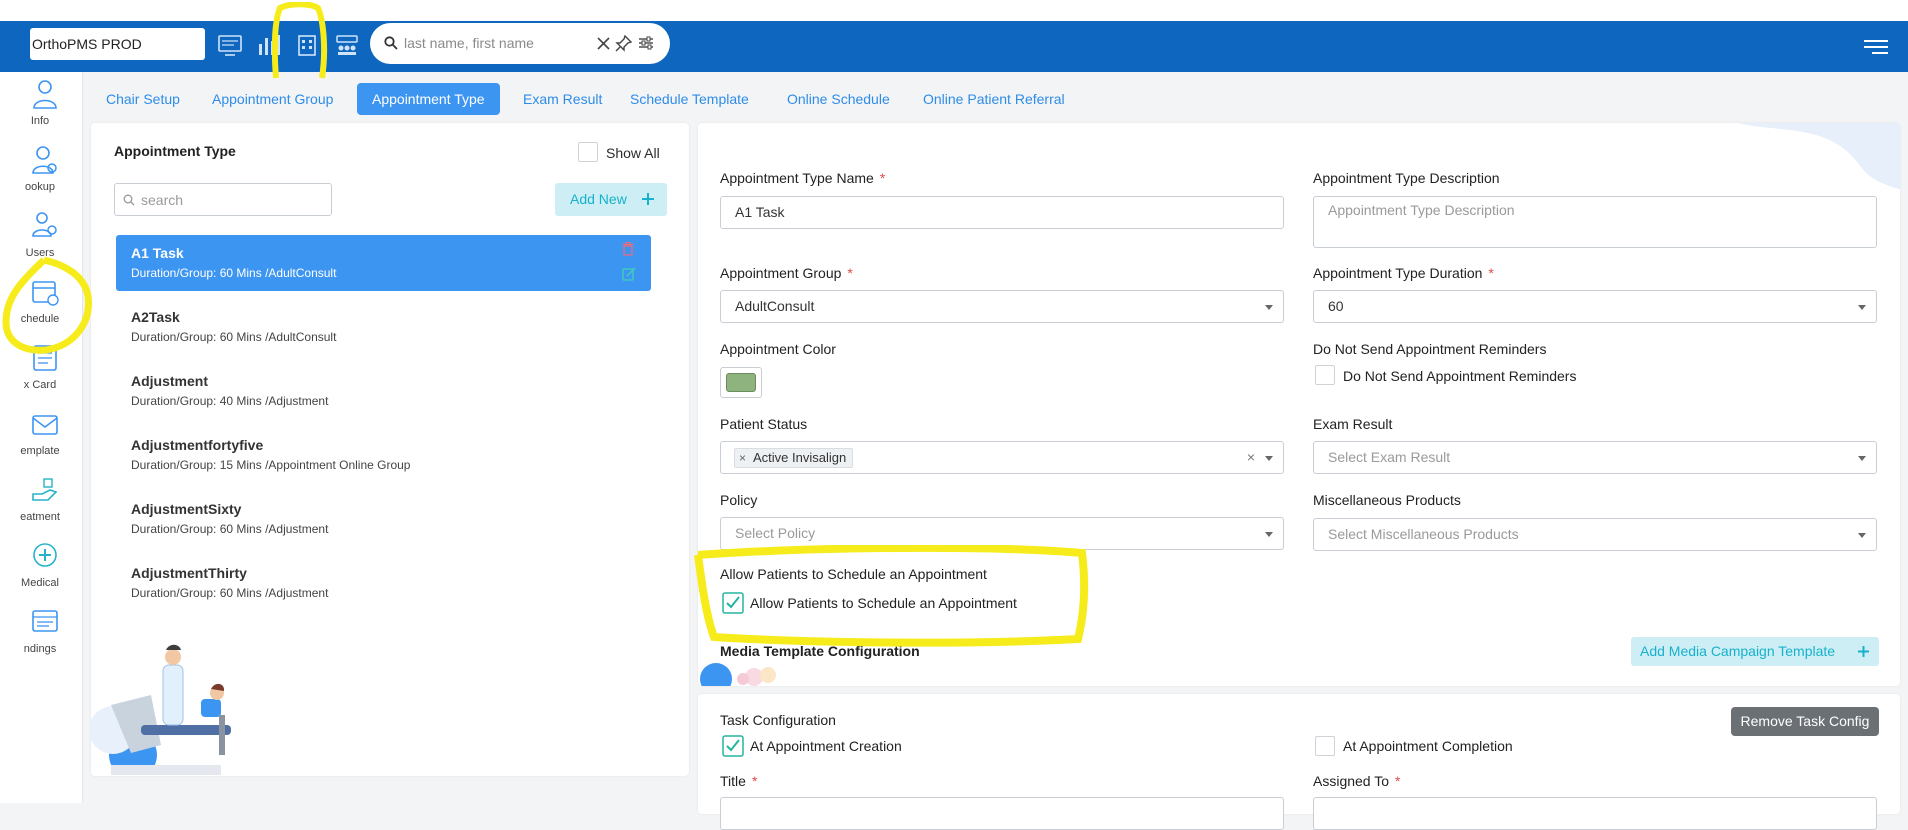  What do you see at coordinates (764, 424) in the screenshot?
I see `patient-status-label: Patient Status` at bounding box center [764, 424].